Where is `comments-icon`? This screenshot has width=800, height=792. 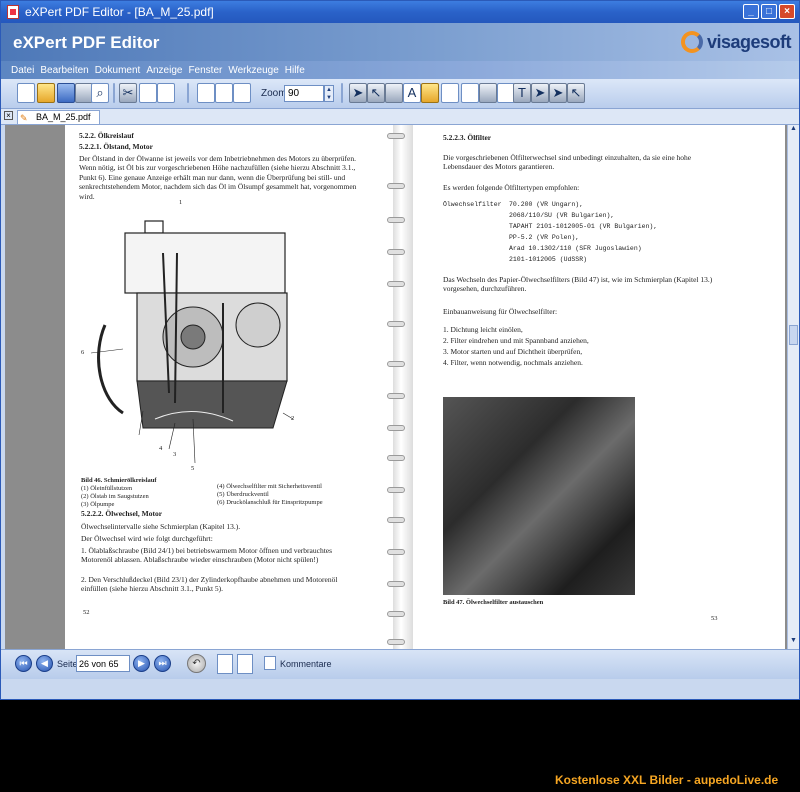 comments-icon is located at coordinates (270, 663).